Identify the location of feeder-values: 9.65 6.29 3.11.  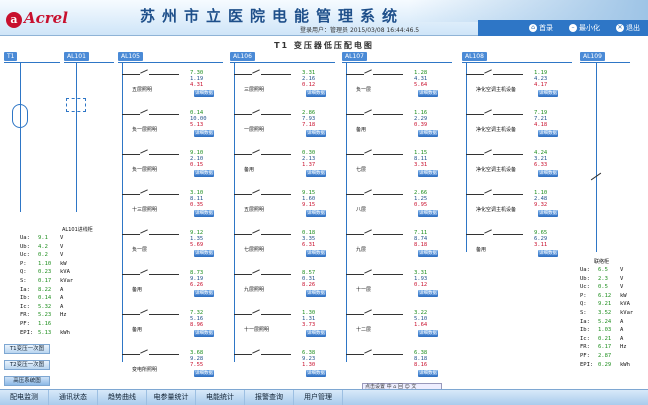
(540, 239).